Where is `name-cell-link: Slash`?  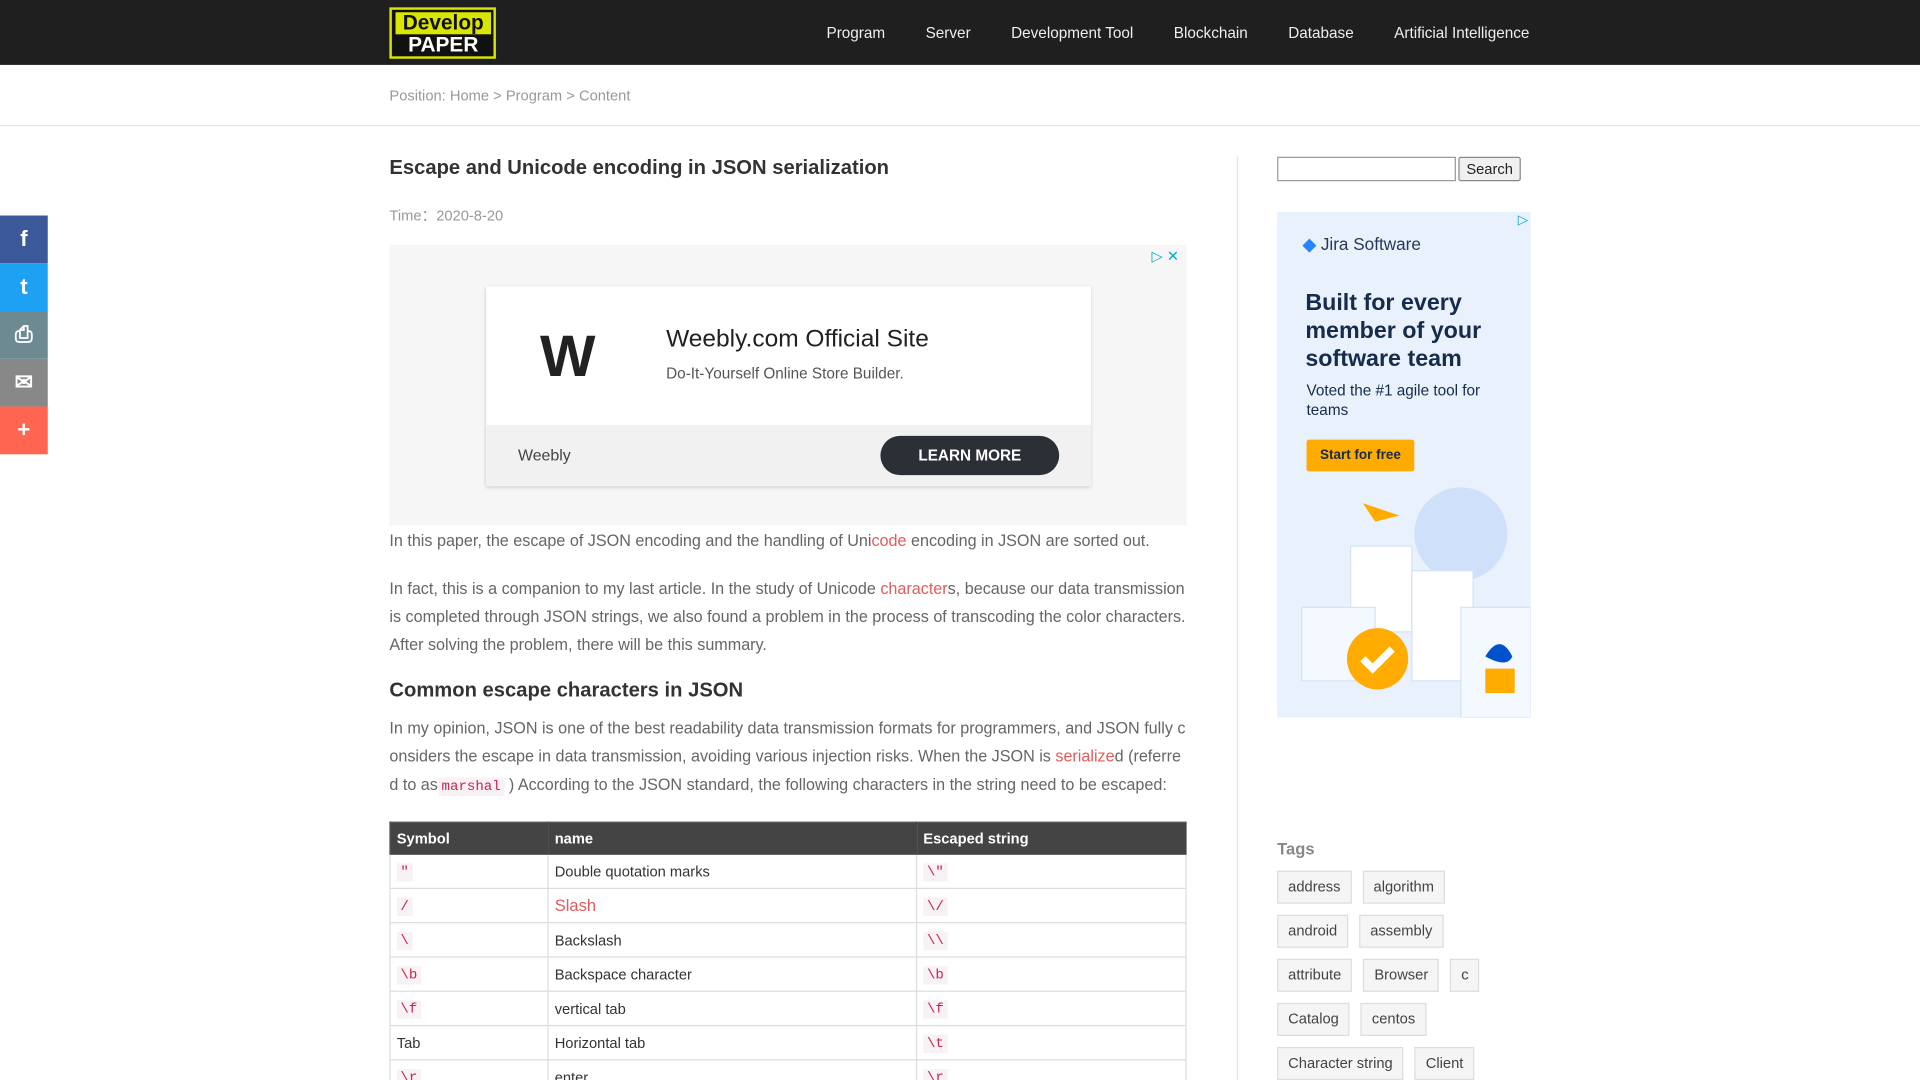 name-cell-link: Slash is located at coordinates (732, 905).